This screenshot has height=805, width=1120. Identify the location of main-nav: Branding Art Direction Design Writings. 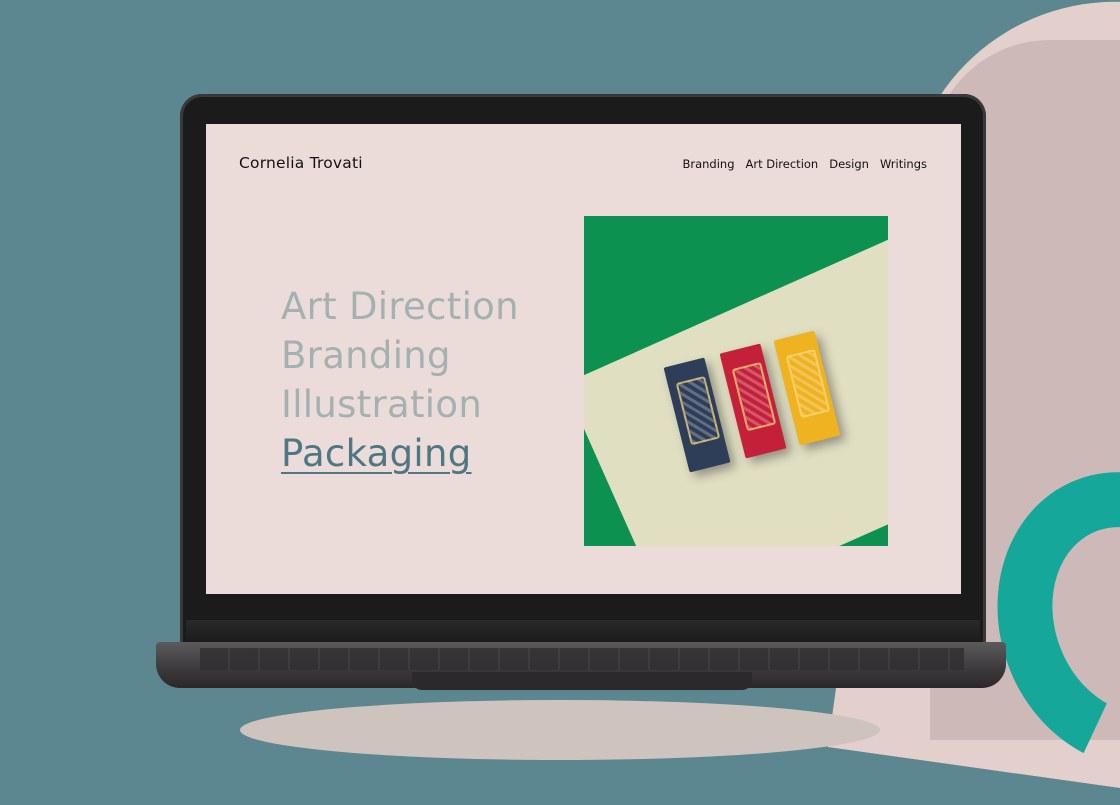
(804, 164).